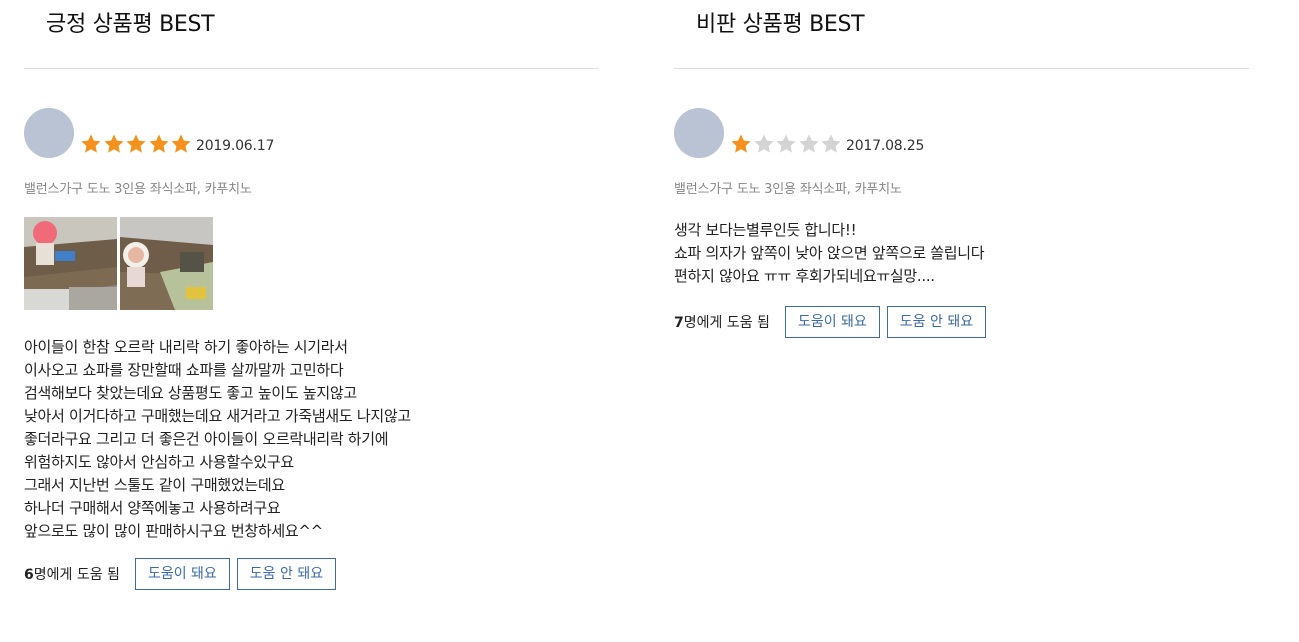  I want to click on helpful-count: 6명에게 도움 됨, so click(72, 574).